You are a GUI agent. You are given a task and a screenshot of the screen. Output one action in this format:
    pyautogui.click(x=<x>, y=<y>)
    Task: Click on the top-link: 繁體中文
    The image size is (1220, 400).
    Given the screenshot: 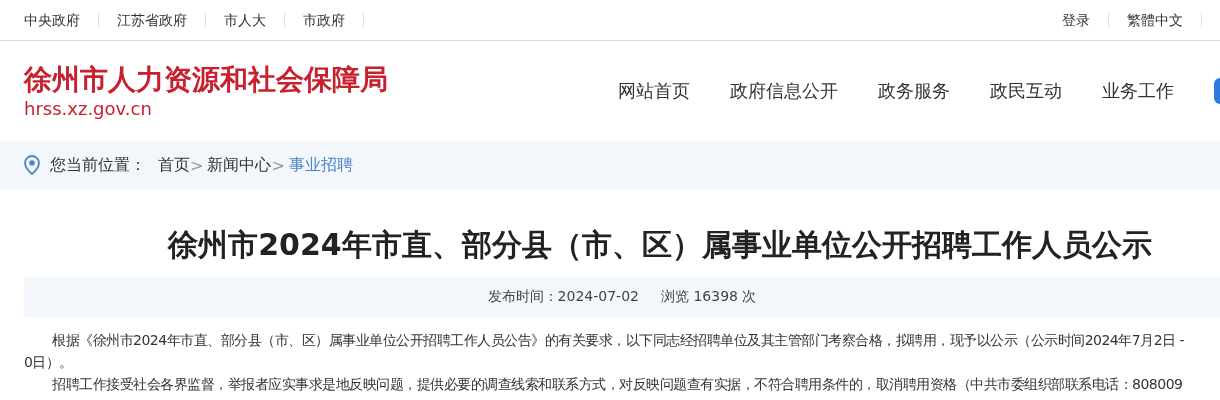 What is the action you would take?
    pyautogui.click(x=1155, y=20)
    